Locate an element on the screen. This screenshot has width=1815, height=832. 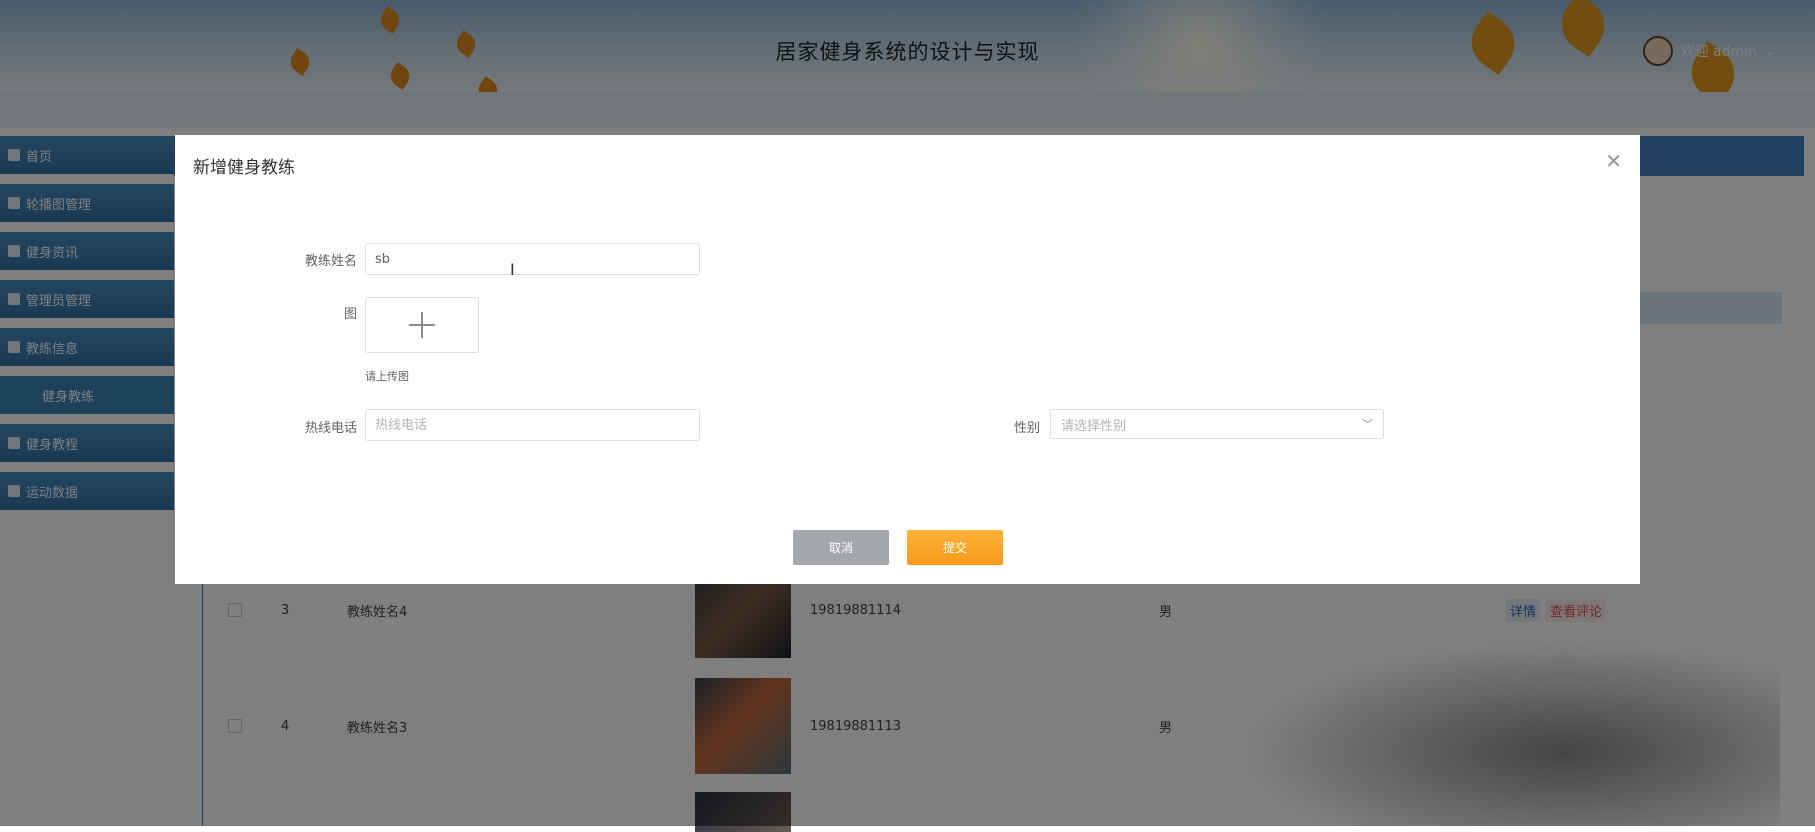
text-cursor-icon: I is located at coordinates (512, 269).